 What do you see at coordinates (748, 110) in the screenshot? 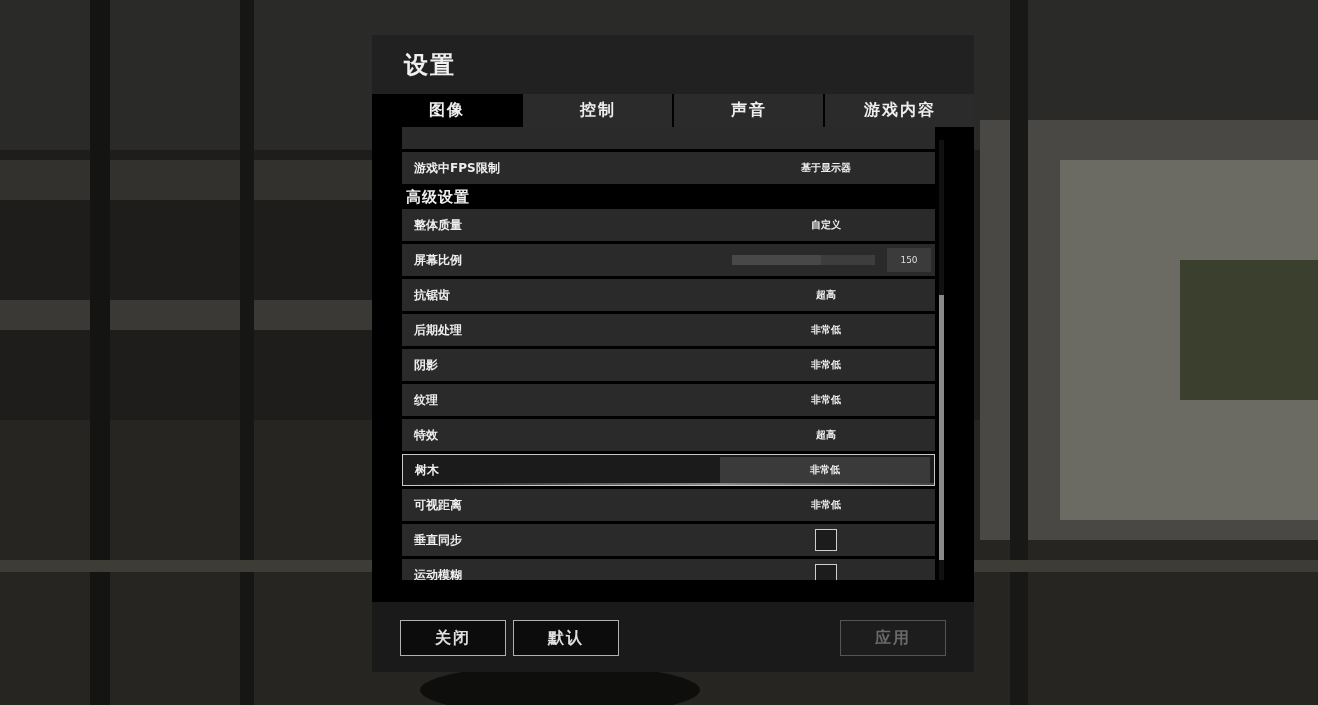
I see `tab: 声音` at bounding box center [748, 110].